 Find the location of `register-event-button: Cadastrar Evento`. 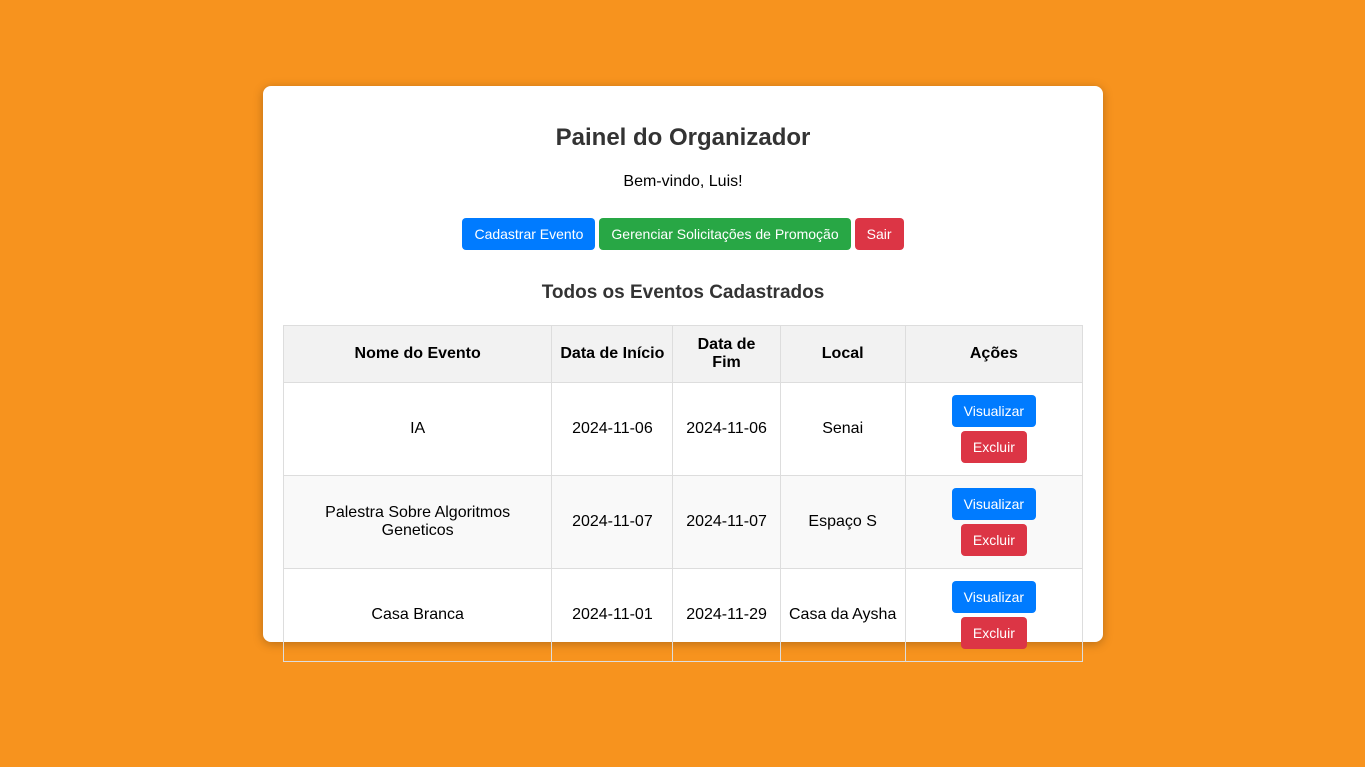

register-event-button: Cadastrar Evento is located at coordinates (529, 234).